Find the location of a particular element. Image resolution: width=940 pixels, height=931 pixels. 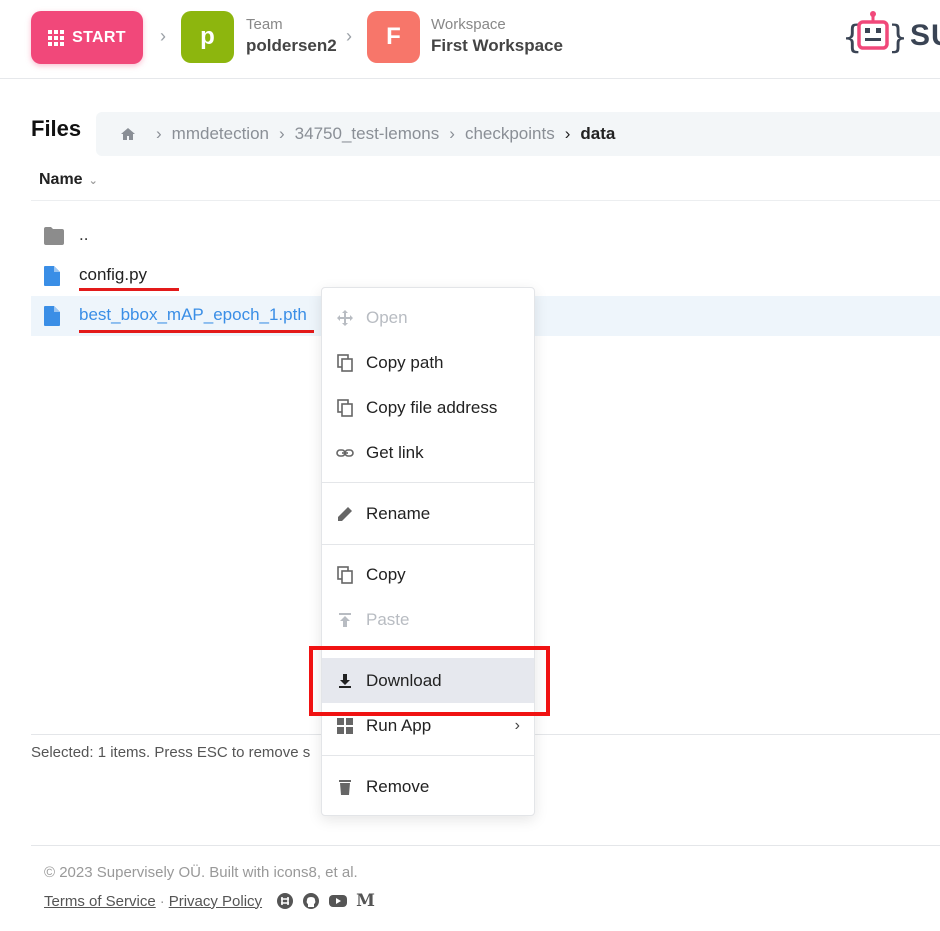

supervisely-logo: { } SU is located at coordinates (891, 36).